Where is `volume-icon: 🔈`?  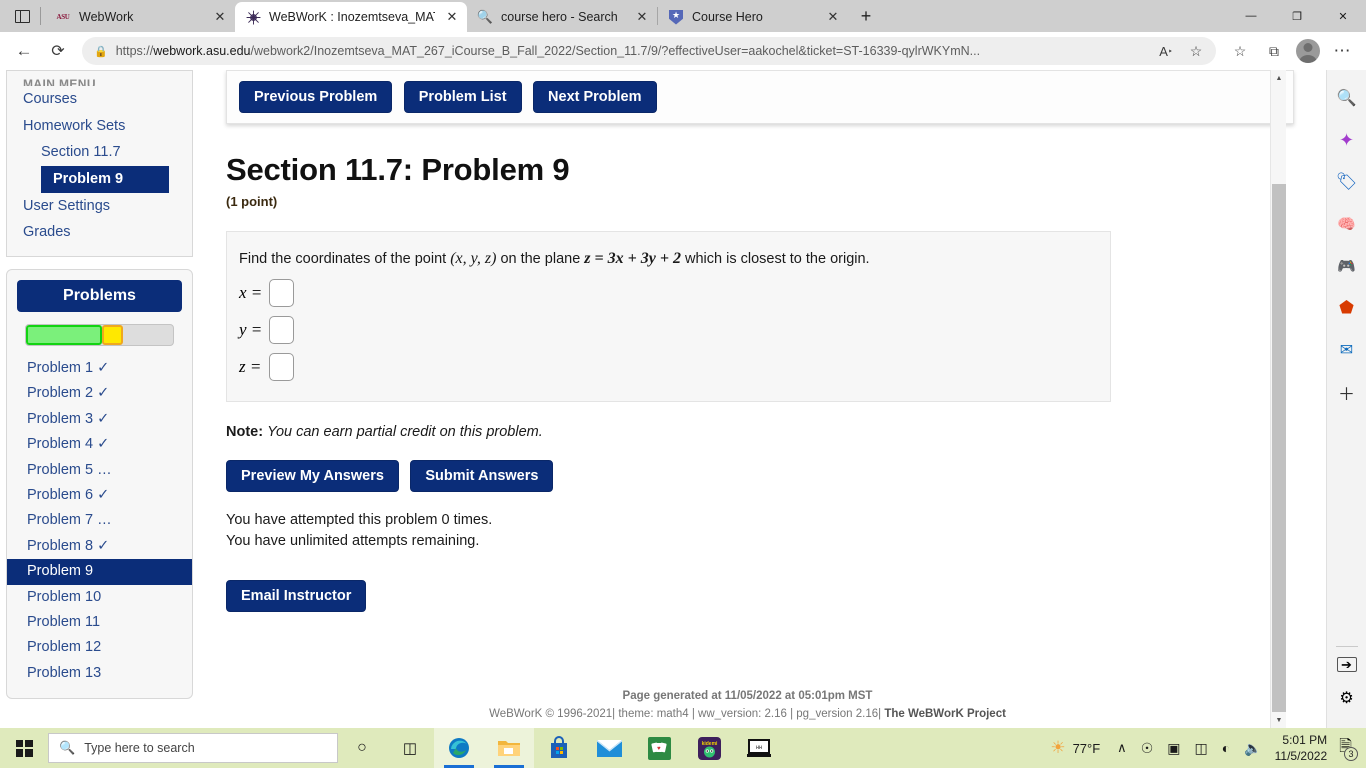 volume-icon: 🔈 is located at coordinates (1252, 748).